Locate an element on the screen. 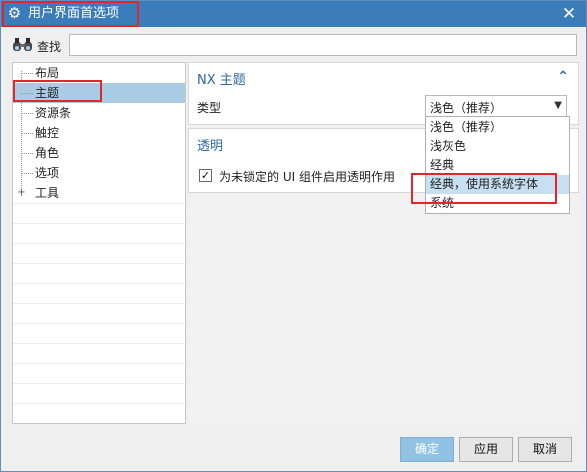 The image size is (587, 472). tree-item-label: 工具 is located at coordinates (47, 193).